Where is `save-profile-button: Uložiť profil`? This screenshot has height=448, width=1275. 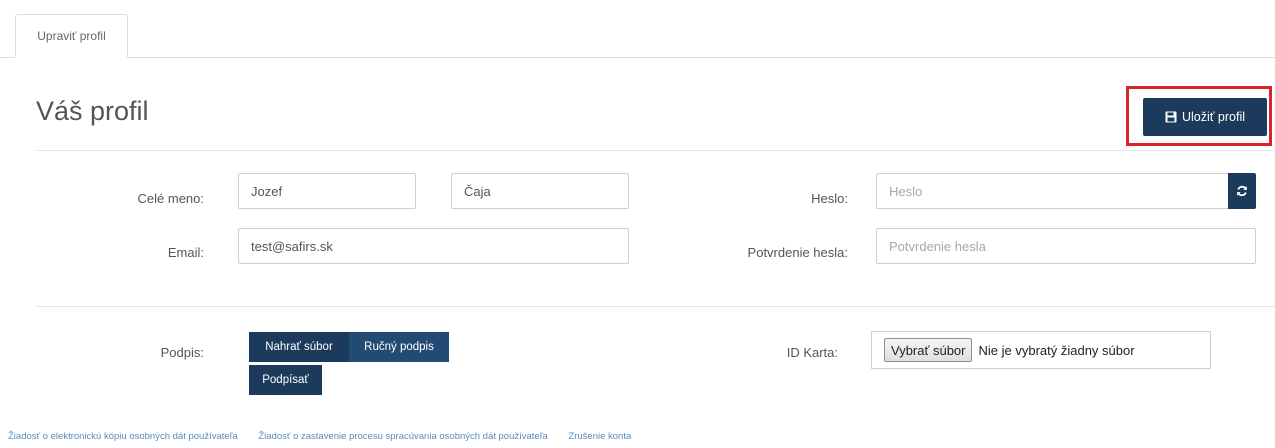
save-profile-button: Uložiť profil is located at coordinates (1205, 117).